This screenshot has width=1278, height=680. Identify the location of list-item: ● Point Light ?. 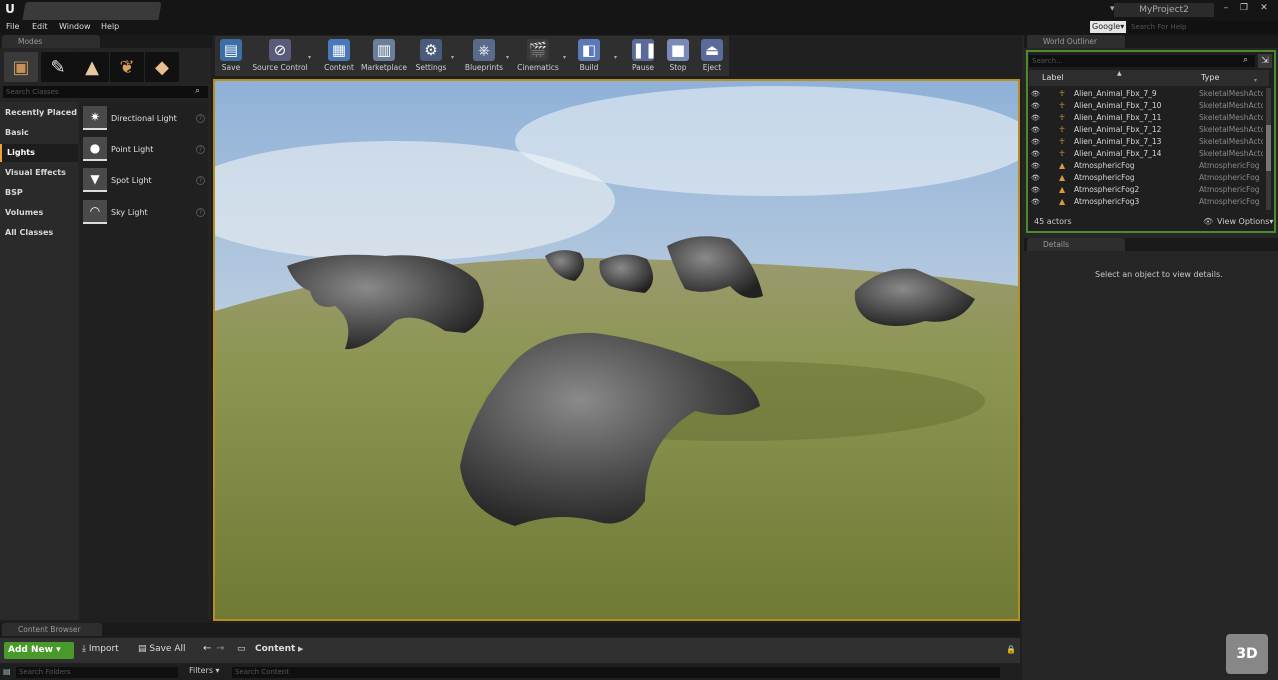
(145, 150).